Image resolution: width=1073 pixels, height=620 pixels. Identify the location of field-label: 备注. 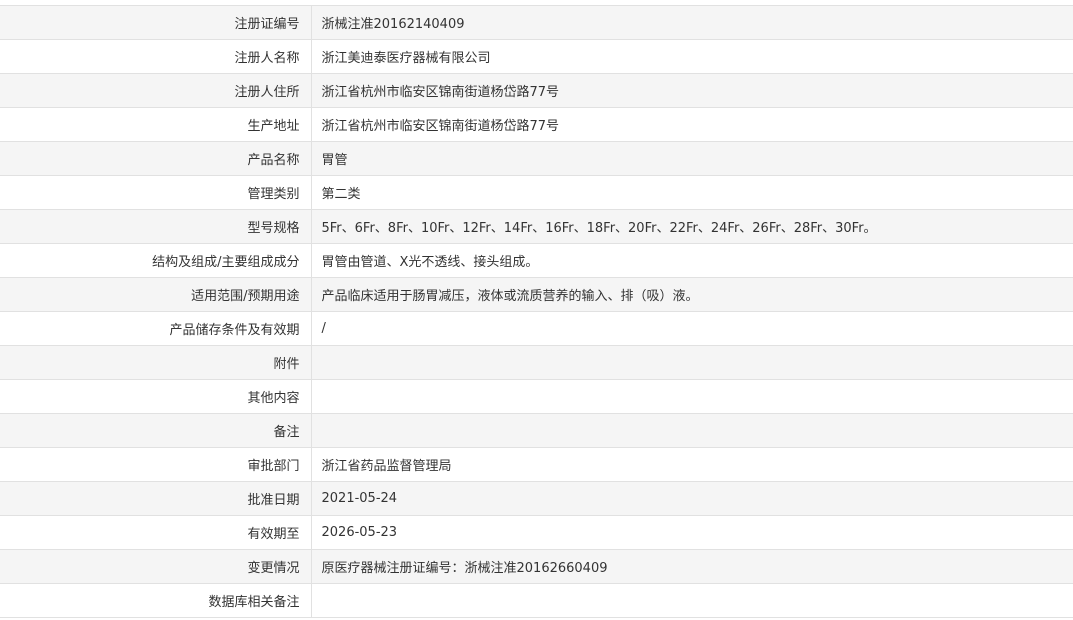
(156, 430).